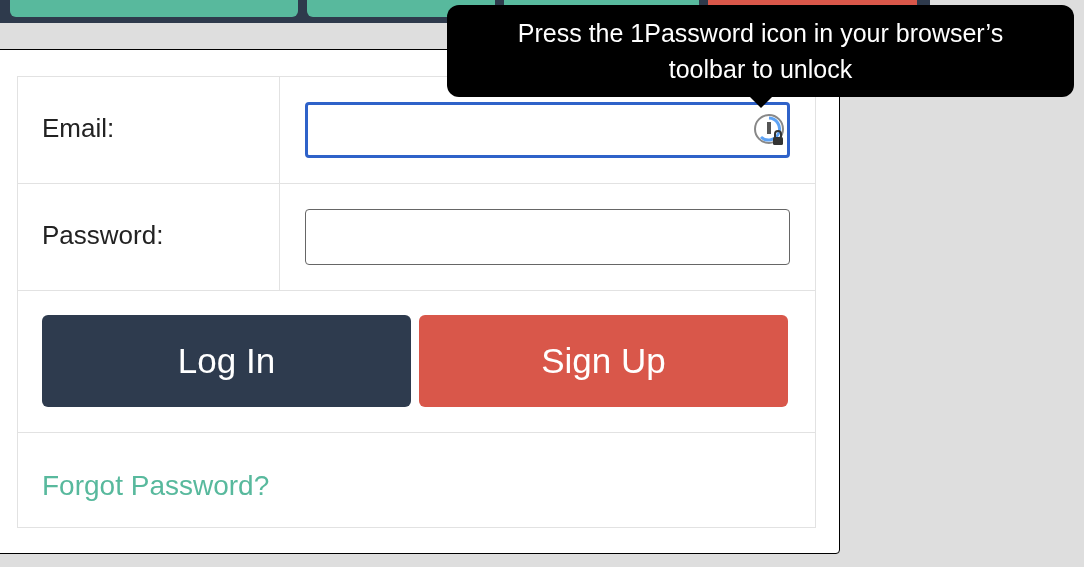 The width and height of the screenshot is (1084, 567). What do you see at coordinates (760, 51) in the screenshot?
I see `tooltip-text: Press the 1Password icon in your browser’s toolbar to unlock` at bounding box center [760, 51].